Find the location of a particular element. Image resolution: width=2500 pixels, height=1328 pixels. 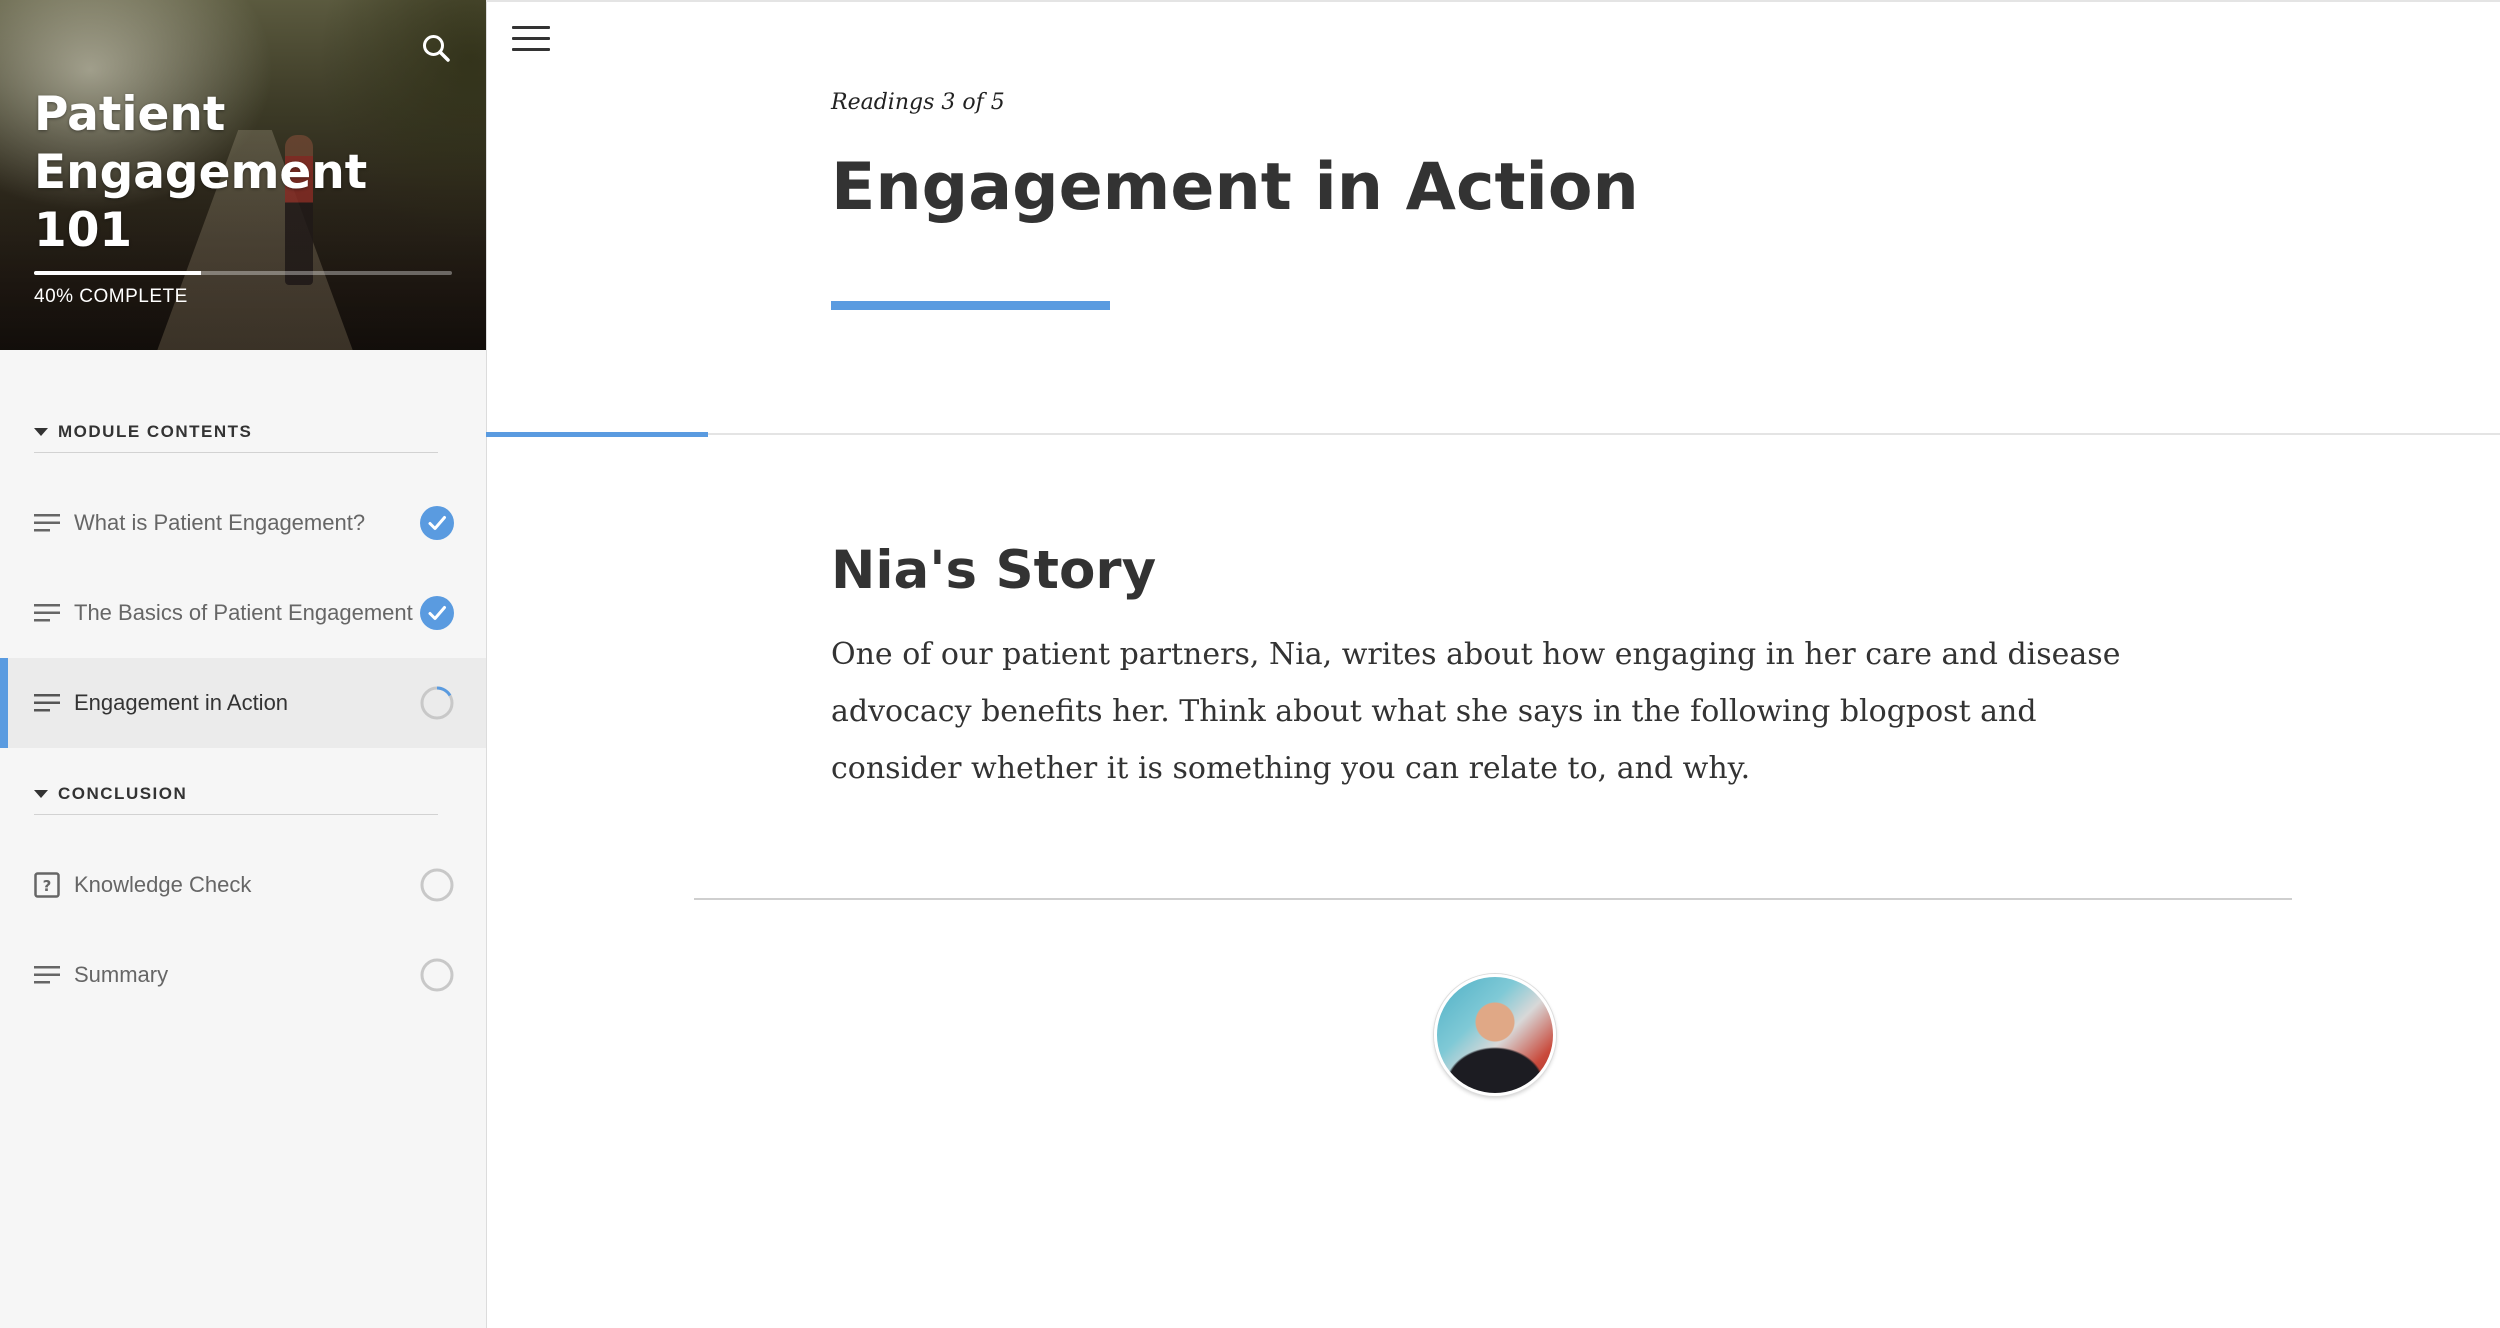

search-button is located at coordinates (436, 48).